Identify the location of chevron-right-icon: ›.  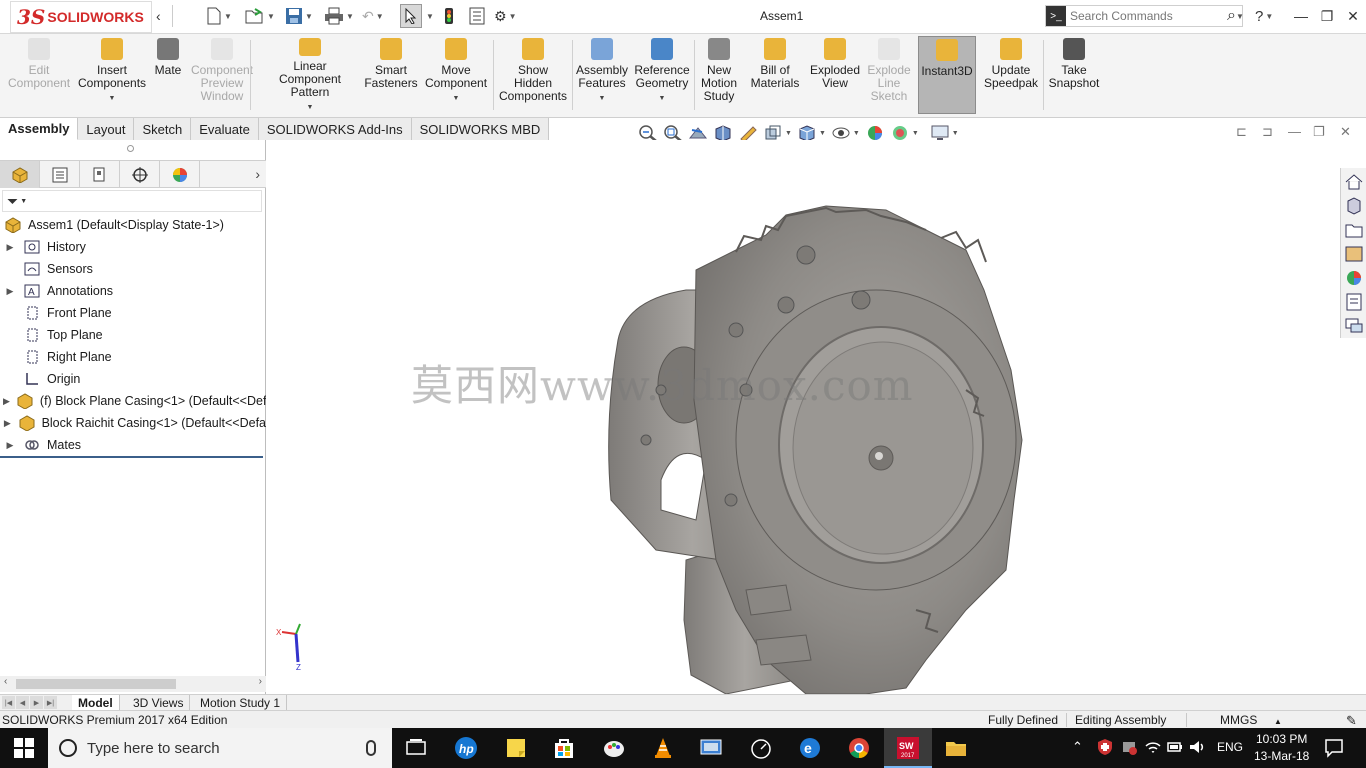
(257, 174).